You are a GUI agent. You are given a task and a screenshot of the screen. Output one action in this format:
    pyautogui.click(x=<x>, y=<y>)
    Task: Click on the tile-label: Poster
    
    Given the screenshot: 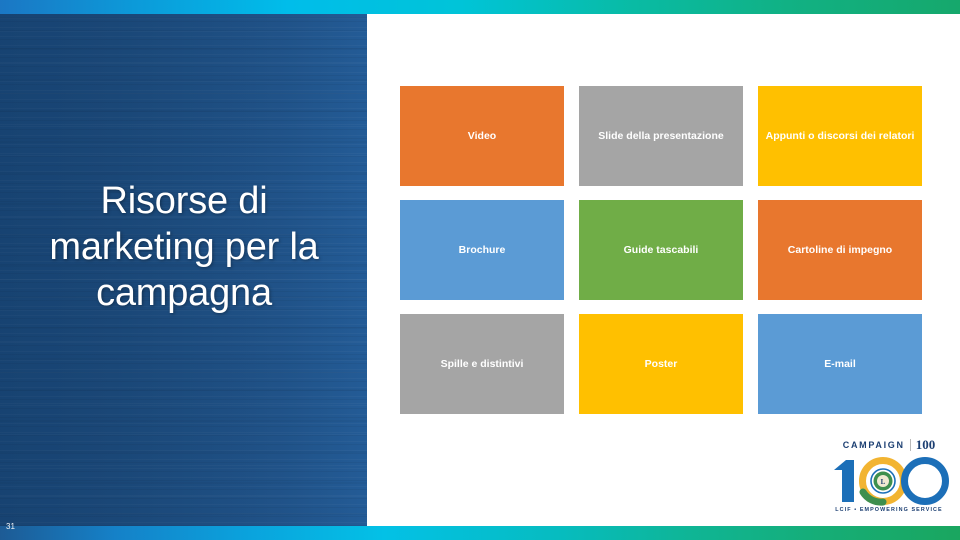 What is the action you would take?
    pyautogui.click(x=661, y=363)
    